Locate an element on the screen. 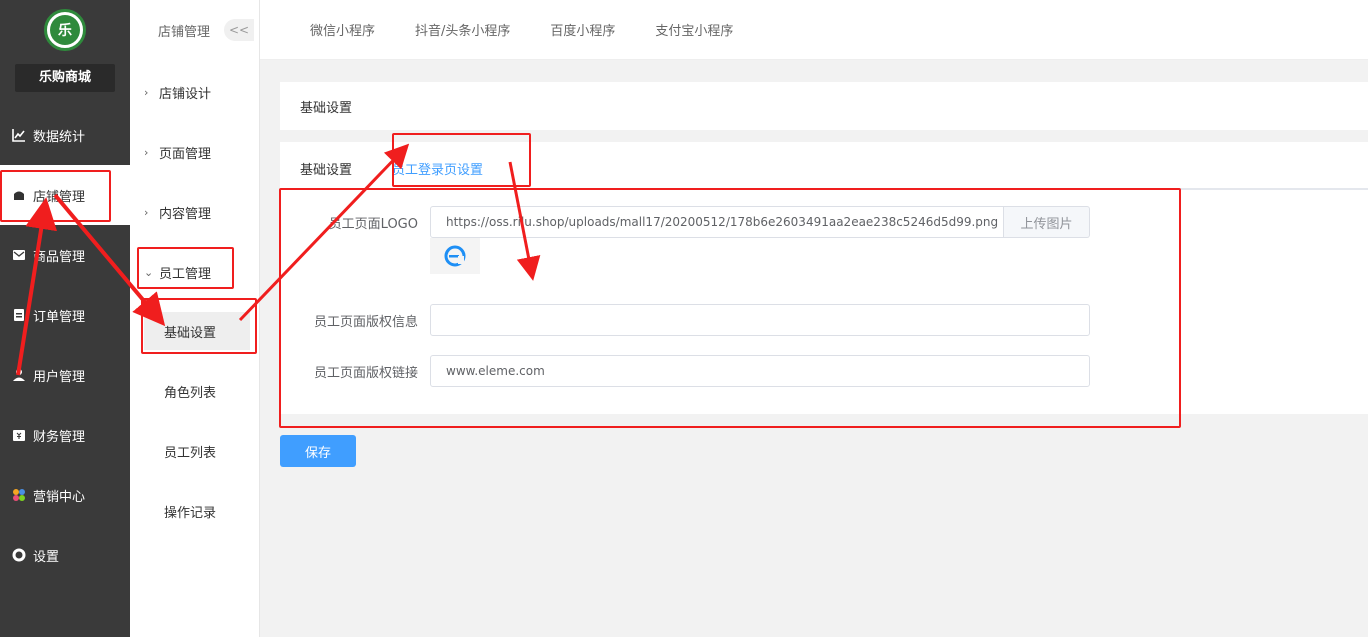 This screenshot has width=1368, height=637. subnav-item-content: › 内容管理 is located at coordinates (195, 212).